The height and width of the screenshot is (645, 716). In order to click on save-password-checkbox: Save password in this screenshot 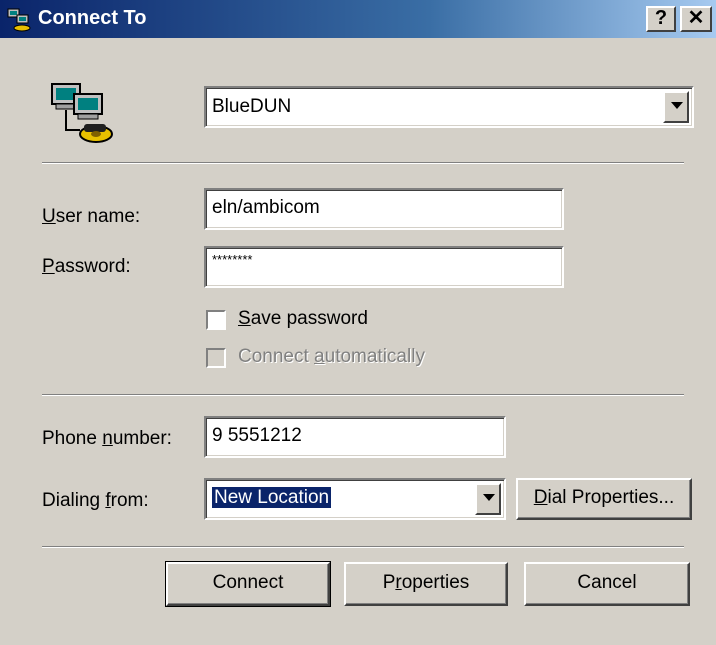, I will do `click(306, 321)`.